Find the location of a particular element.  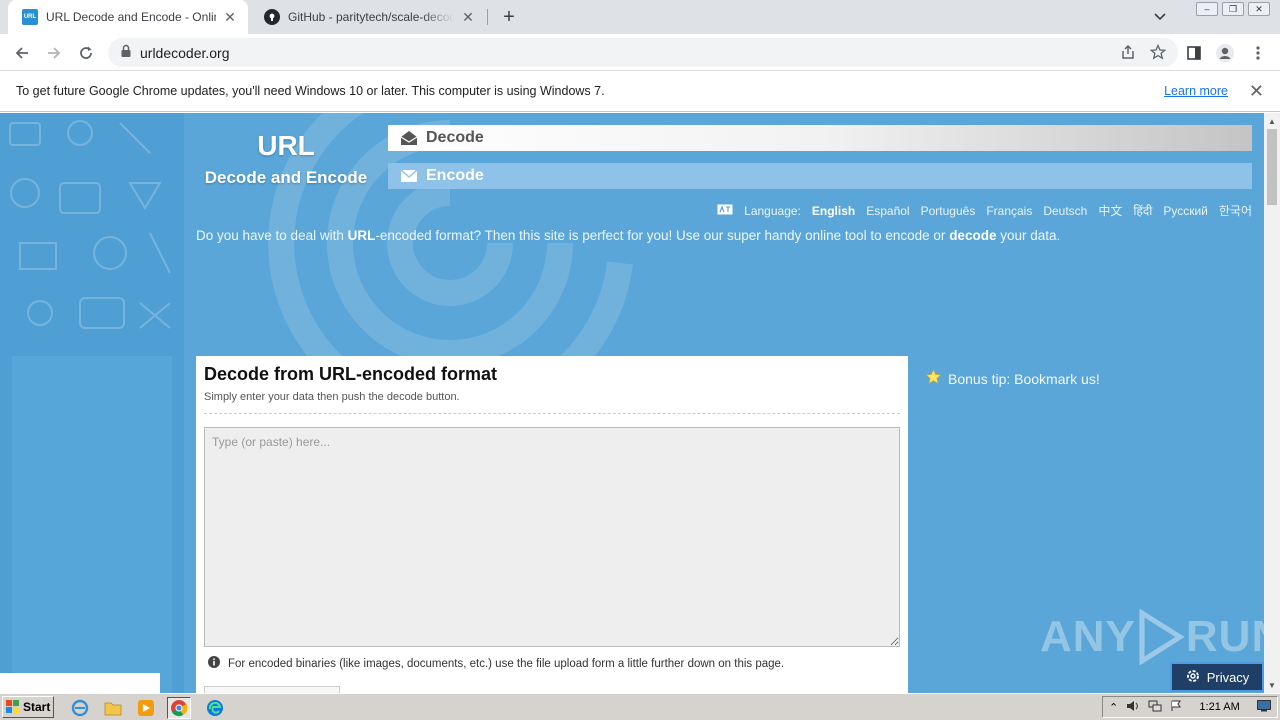

url-favicon: URL is located at coordinates (30, 17).